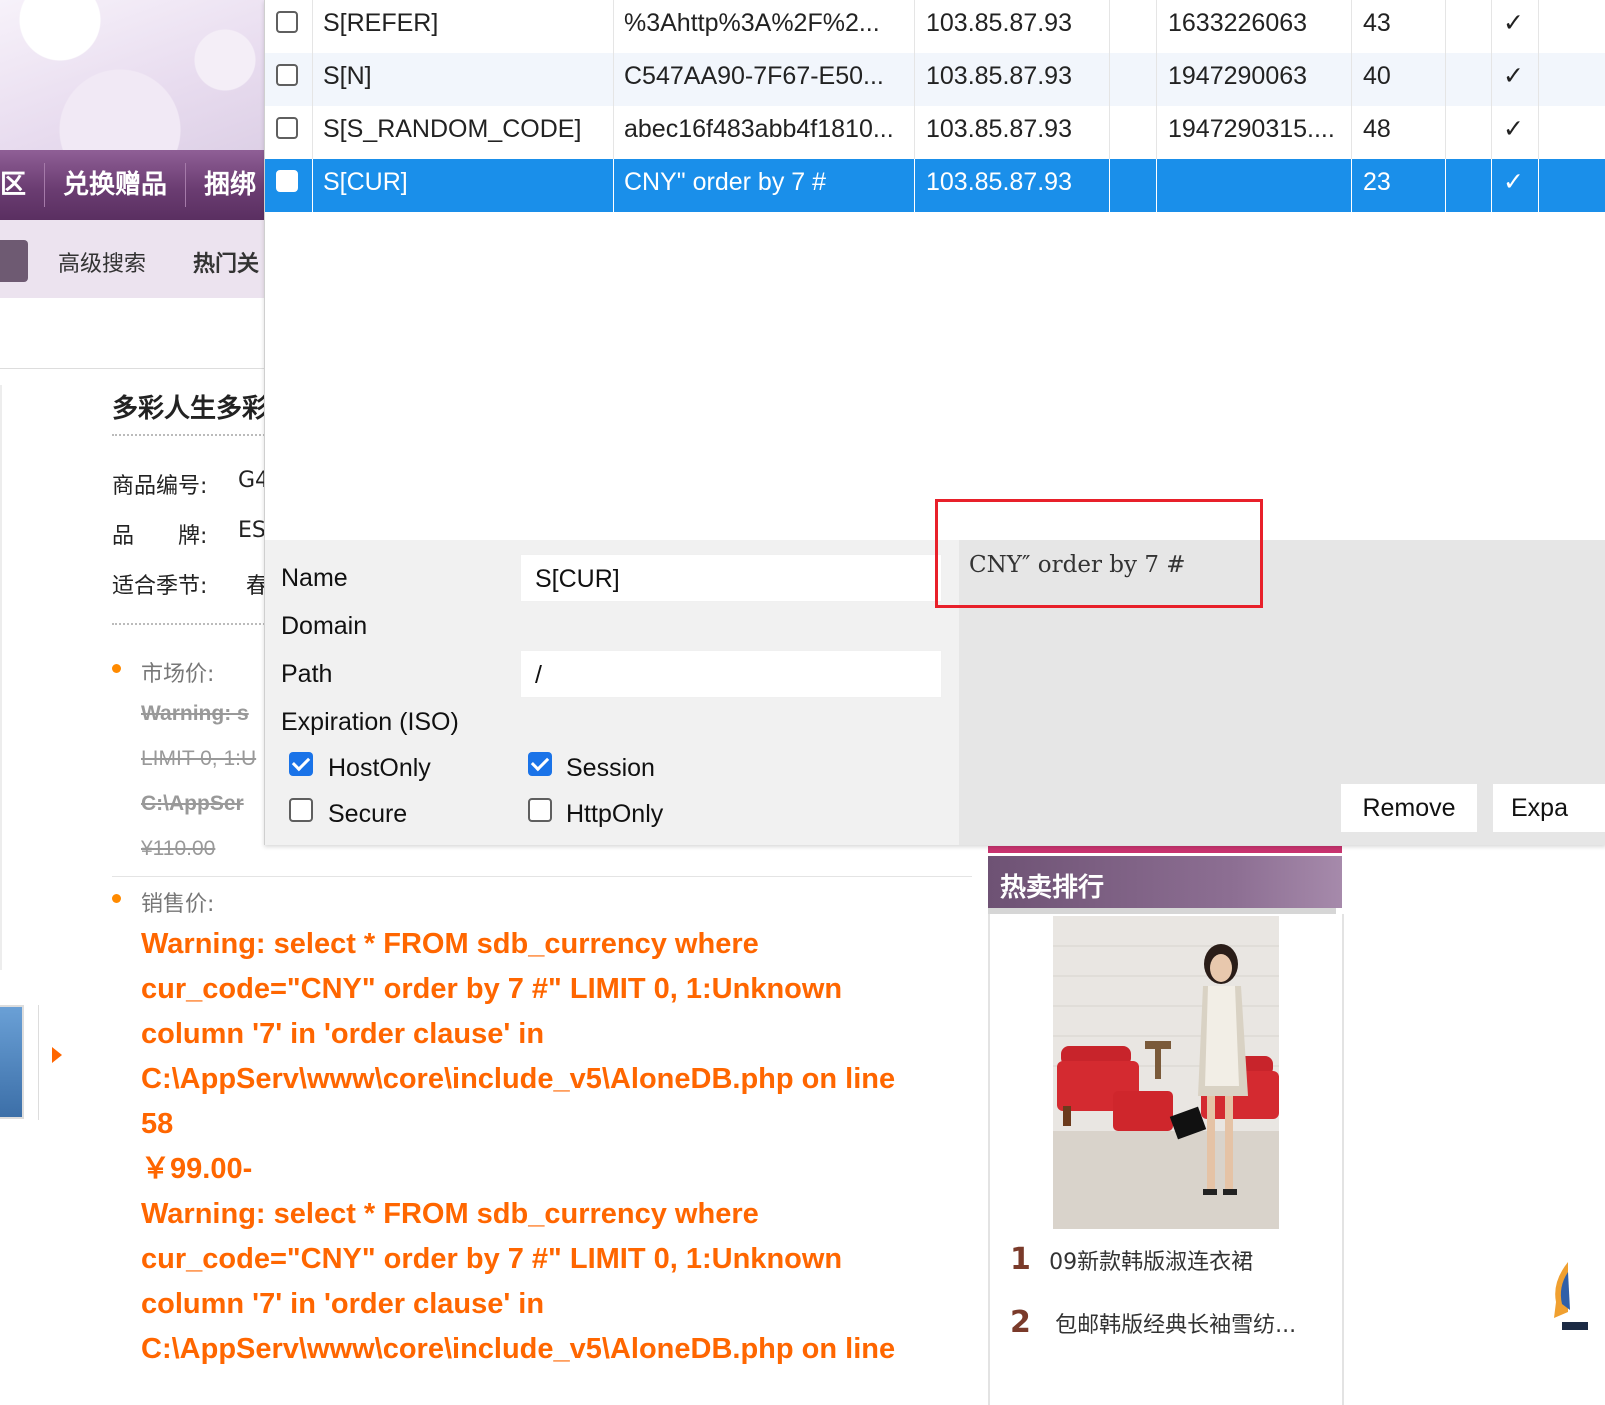  Describe the element at coordinates (1258, 185) in the screenshot. I see `cookie-expires` at that location.